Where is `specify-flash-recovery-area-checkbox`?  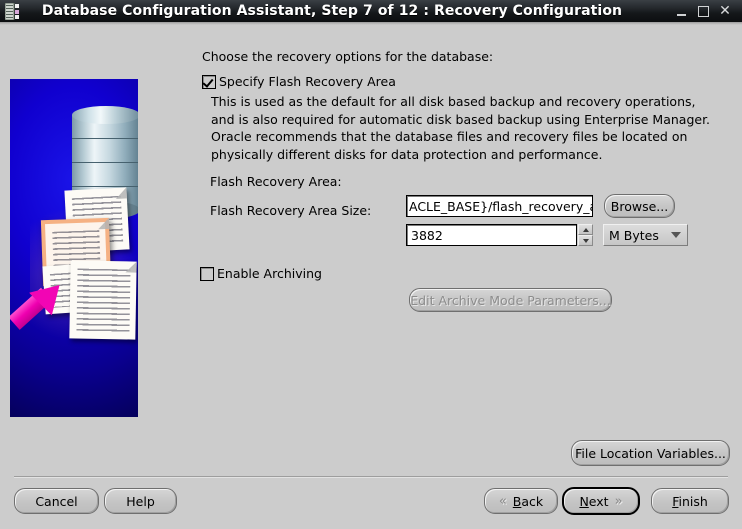 specify-flash-recovery-area-checkbox is located at coordinates (209, 81).